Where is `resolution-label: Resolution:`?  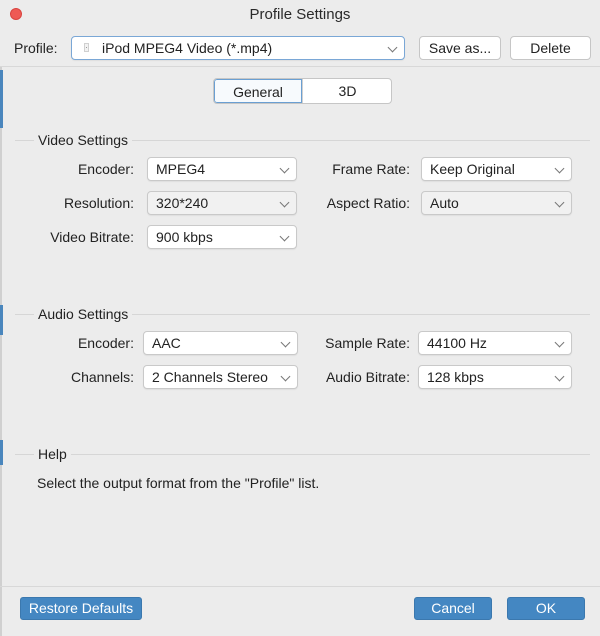 resolution-label: Resolution: is located at coordinates (98, 203).